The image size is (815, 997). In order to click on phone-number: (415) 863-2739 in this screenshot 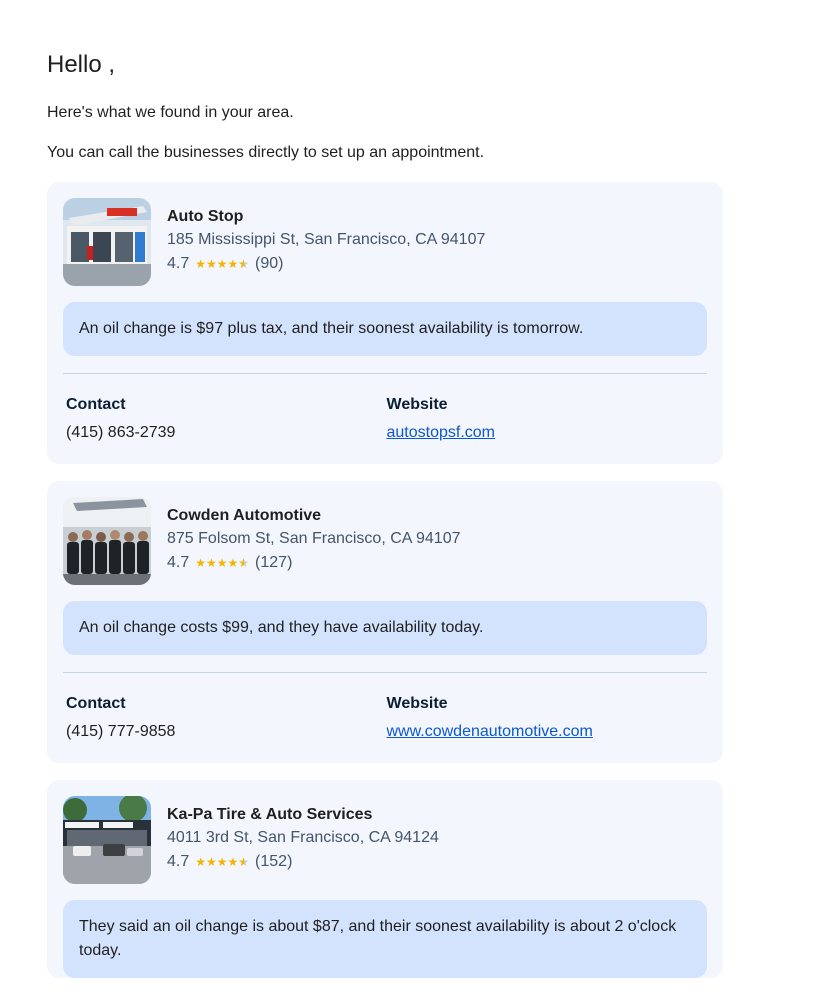, I will do `click(226, 433)`.